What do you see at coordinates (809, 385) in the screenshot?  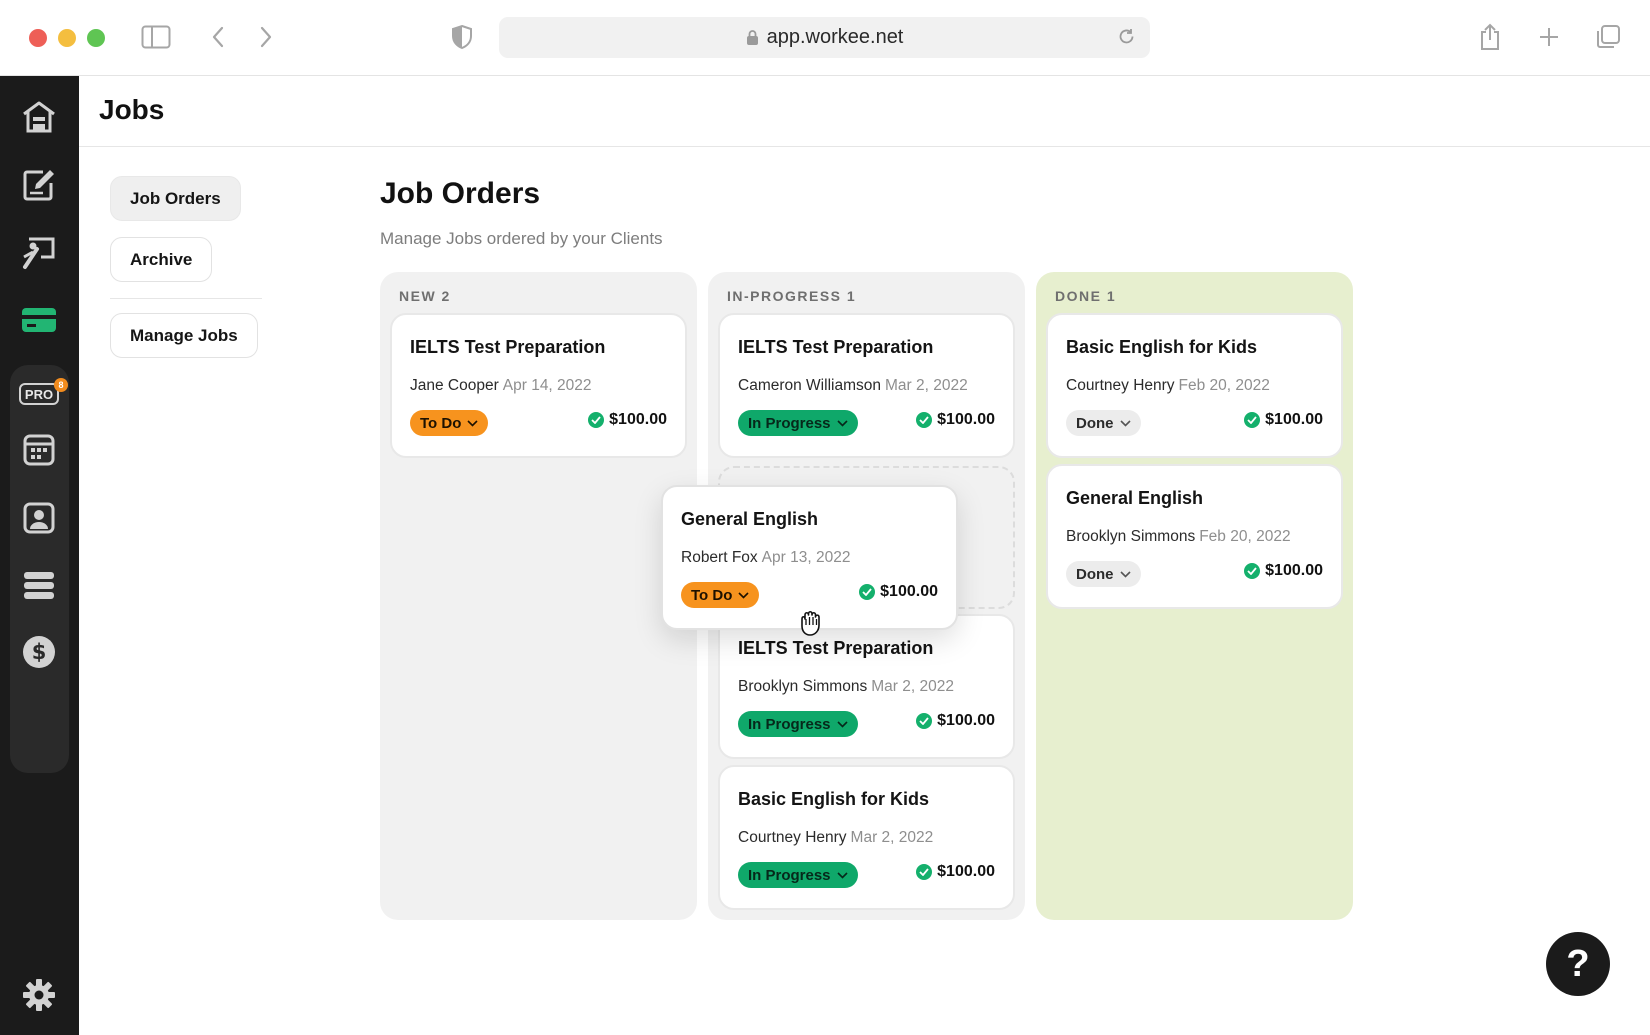 I see `client-name: Cameron Williamson` at bounding box center [809, 385].